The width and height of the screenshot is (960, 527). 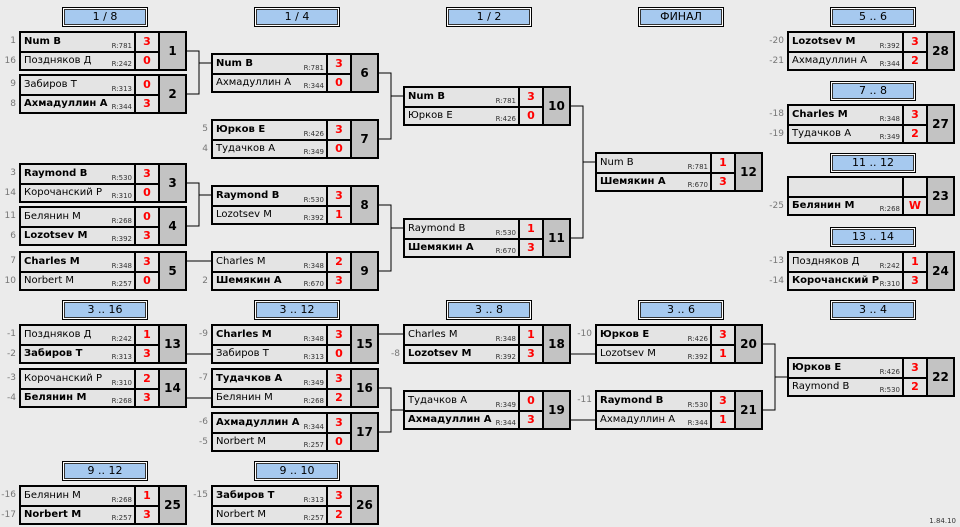 I want to click on player-name: Charles M R:348, so click(x=269, y=335).